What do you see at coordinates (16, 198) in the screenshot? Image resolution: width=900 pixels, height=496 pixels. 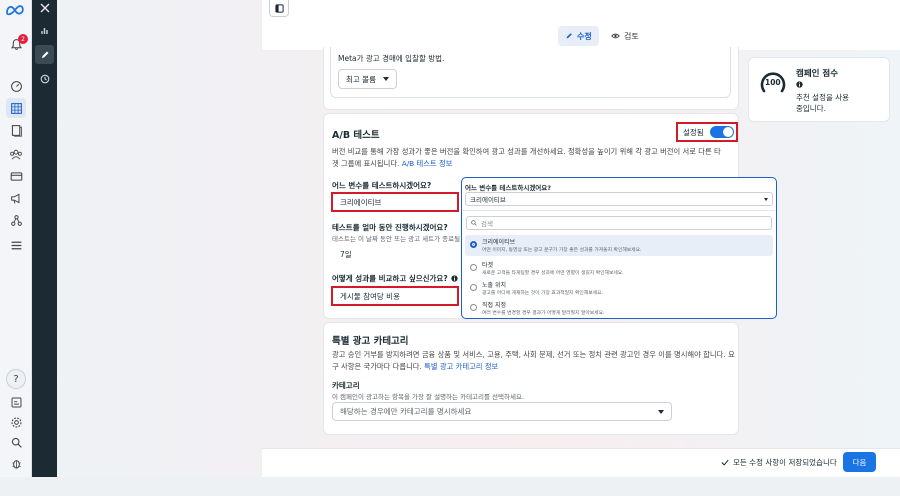 I see `megaphone-icon` at bounding box center [16, 198].